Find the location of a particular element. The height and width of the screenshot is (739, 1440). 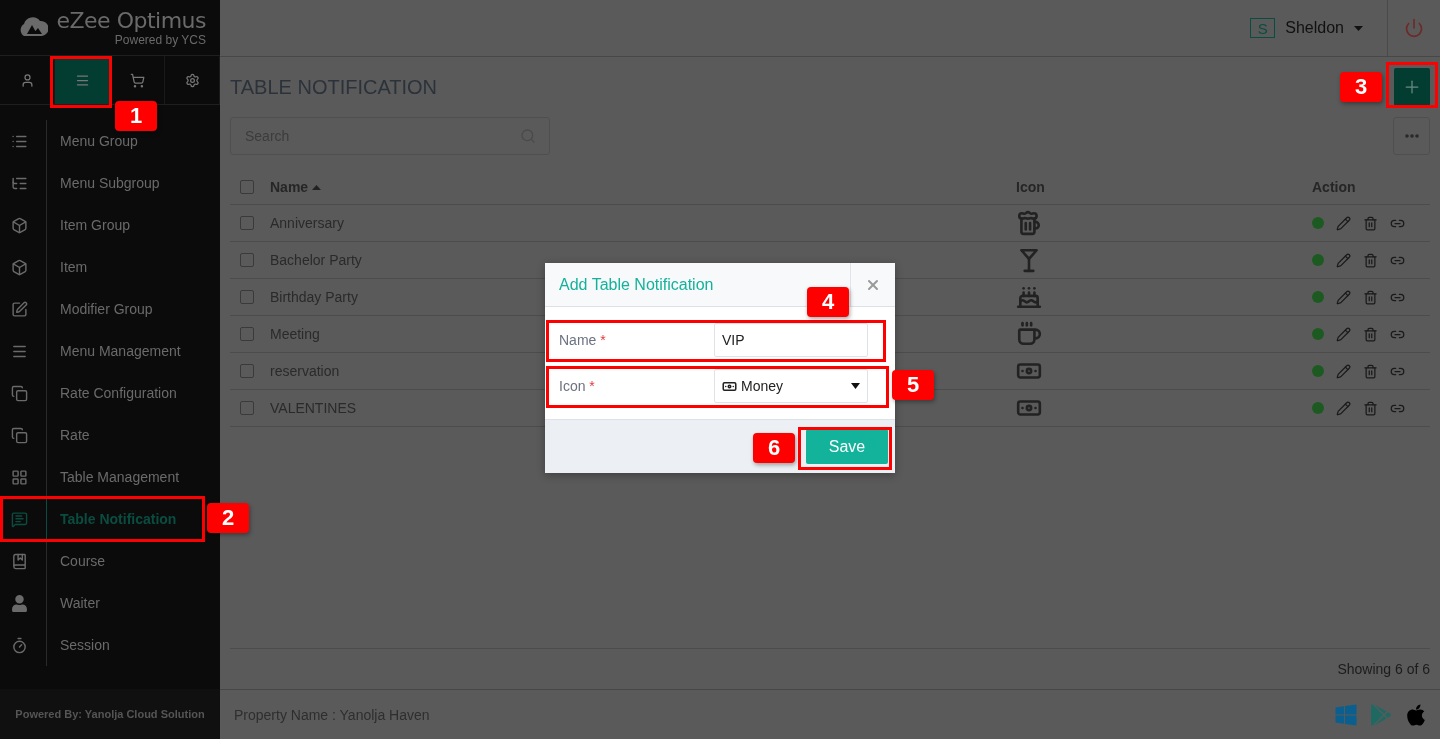

save-button: Save is located at coordinates (847, 446).